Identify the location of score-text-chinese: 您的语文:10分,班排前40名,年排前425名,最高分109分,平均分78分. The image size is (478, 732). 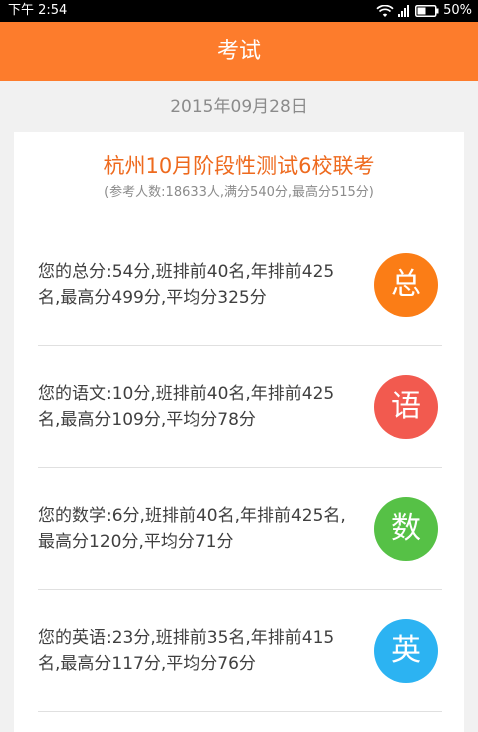
(186, 406).